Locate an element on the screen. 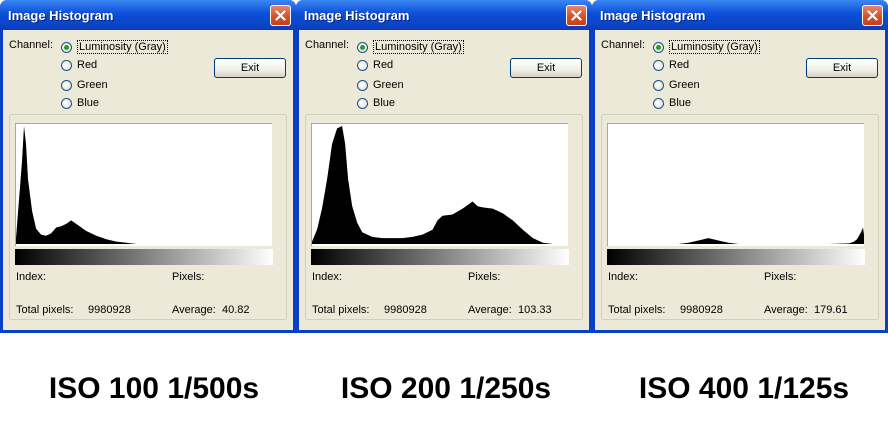 The image size is (888, 433). exposure-caption: ISO 100 1/500s is located at coordinates (154, 388).